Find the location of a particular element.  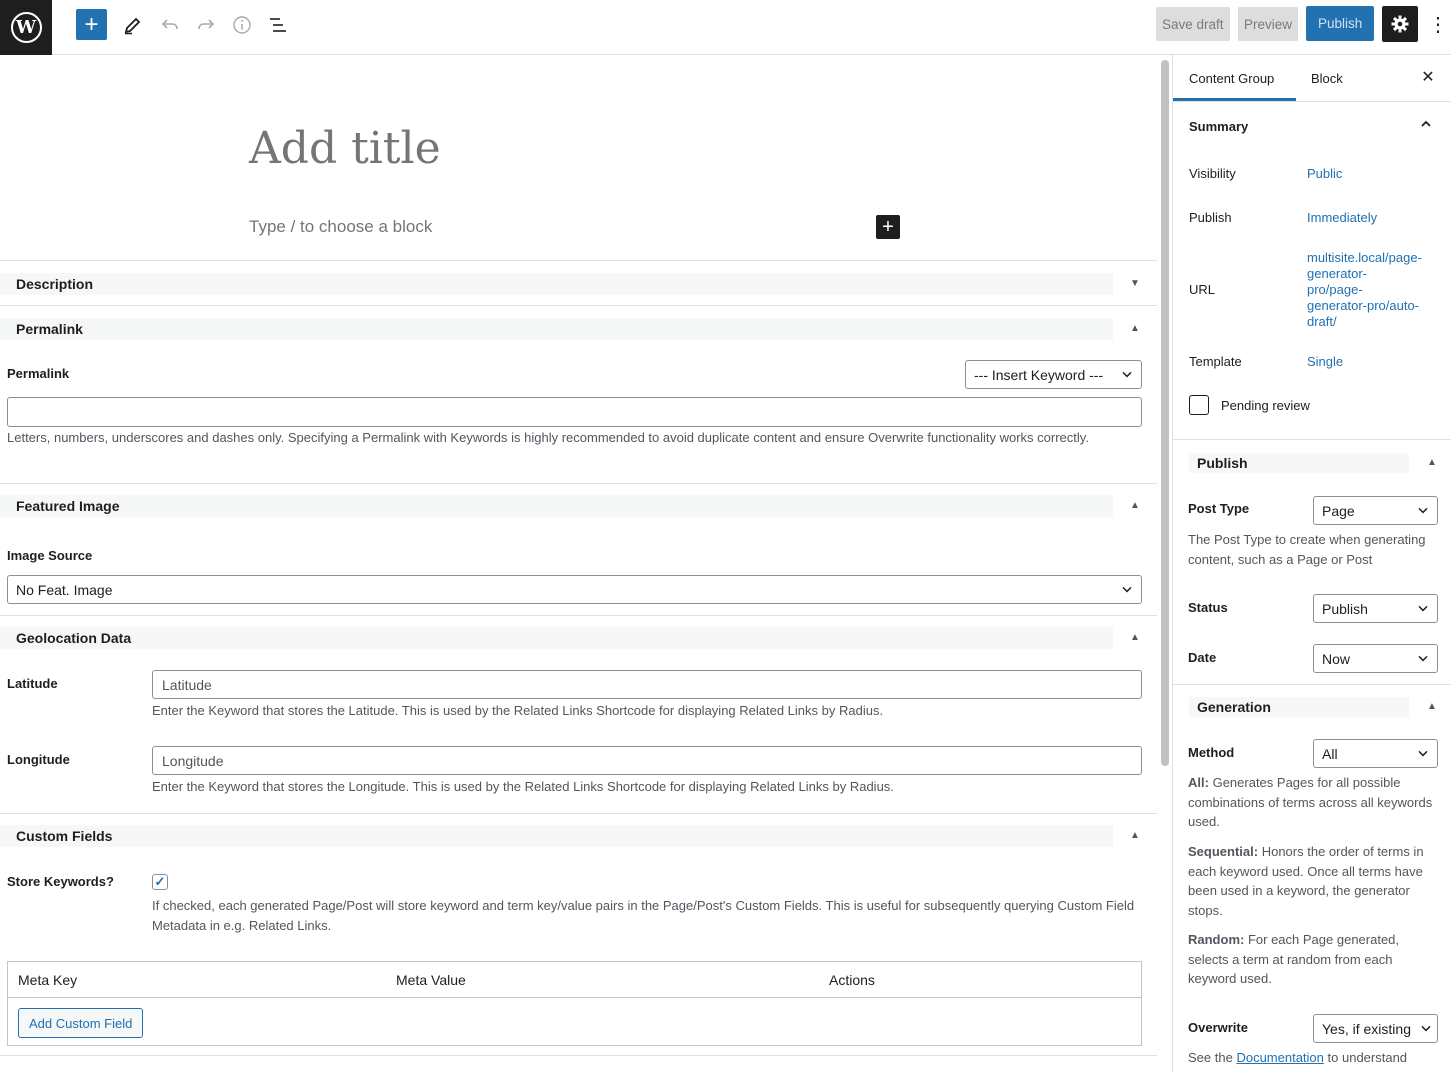

tools-button is located at coordinates (133, 25).